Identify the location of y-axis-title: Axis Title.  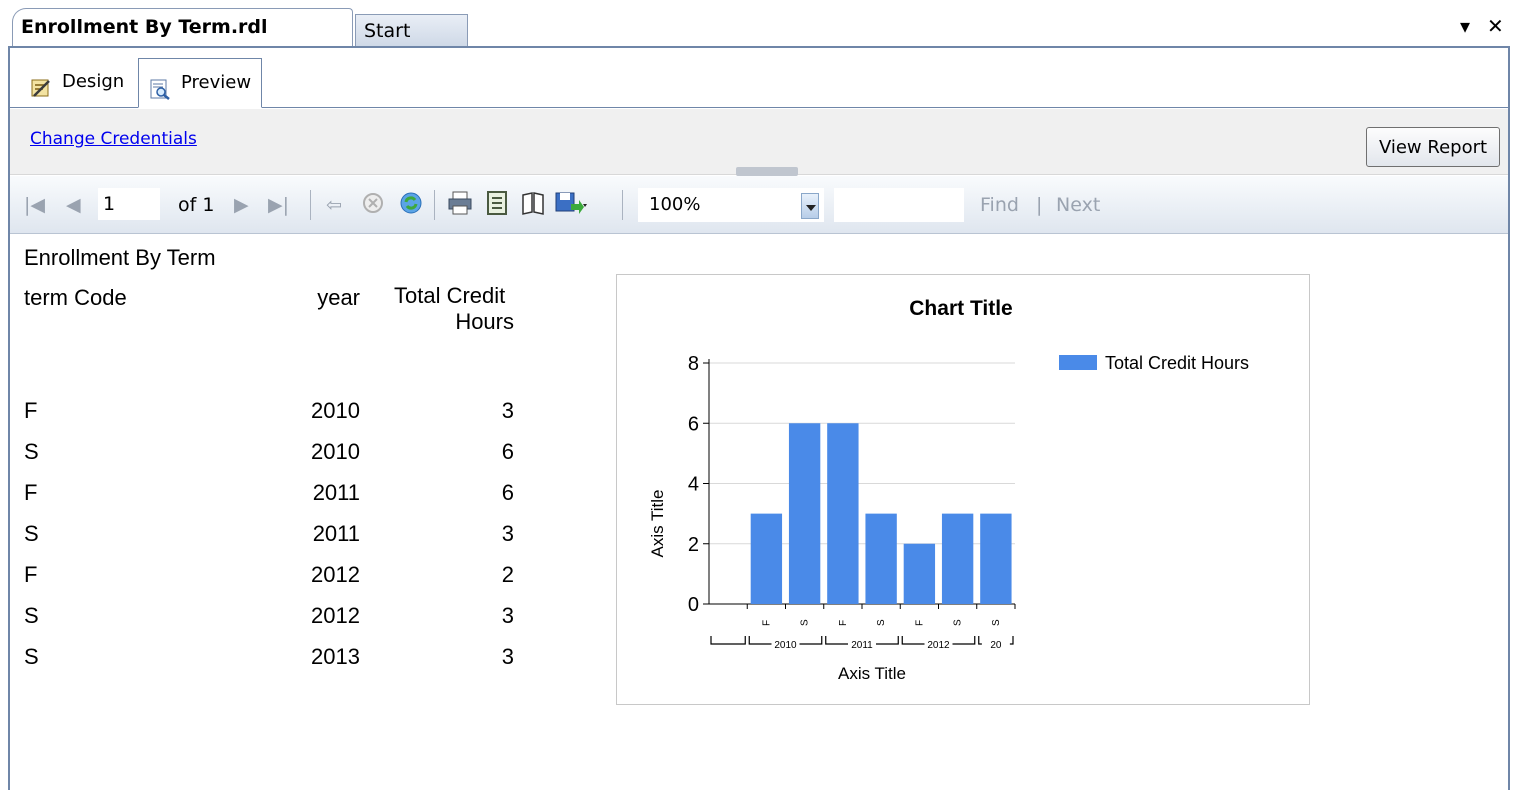
(657, 523).